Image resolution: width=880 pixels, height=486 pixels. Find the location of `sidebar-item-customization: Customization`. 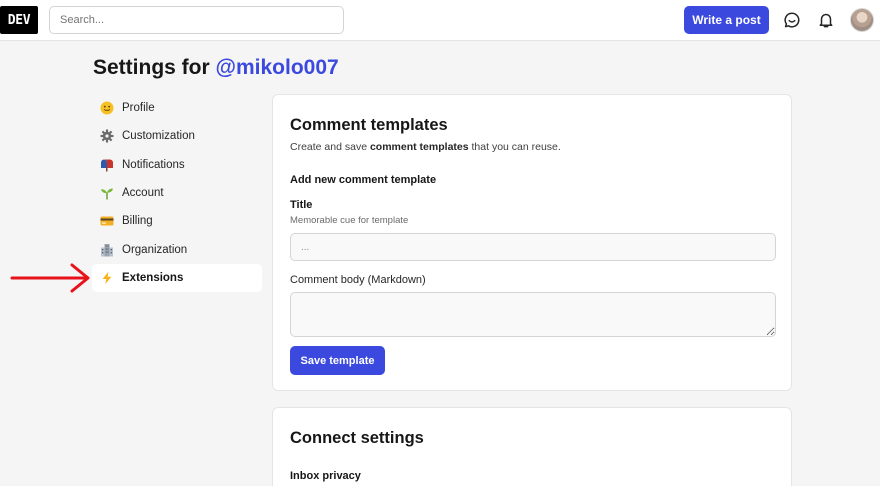

sidebar-item-customization: Customization is located at coordinates (177, 136).